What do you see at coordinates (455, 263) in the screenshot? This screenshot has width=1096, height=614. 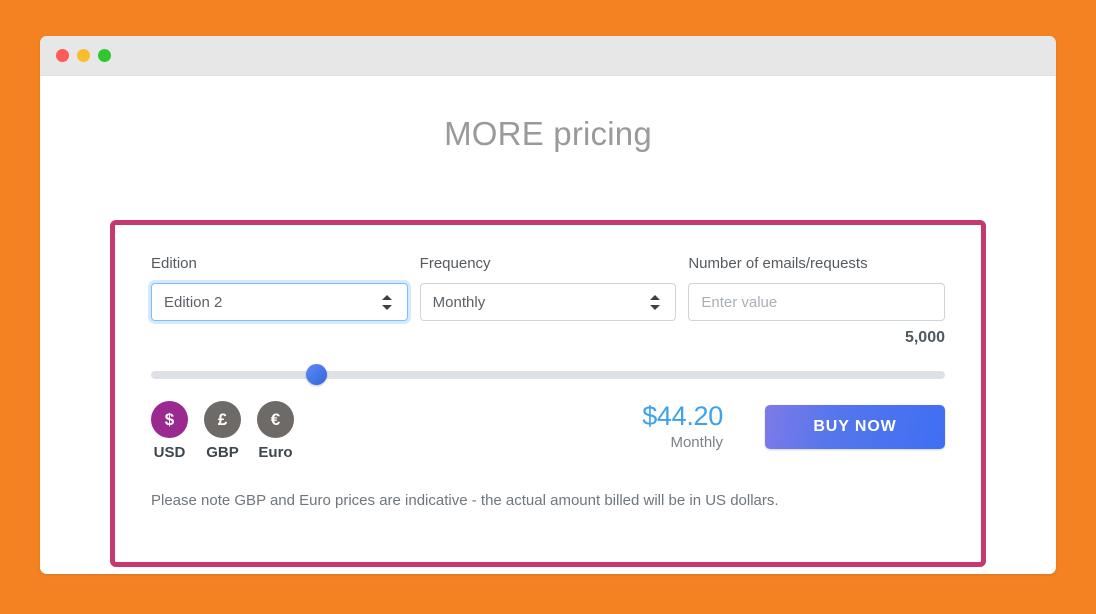 I see `frequency-label: Frequency` at bounding box center [455, 263].